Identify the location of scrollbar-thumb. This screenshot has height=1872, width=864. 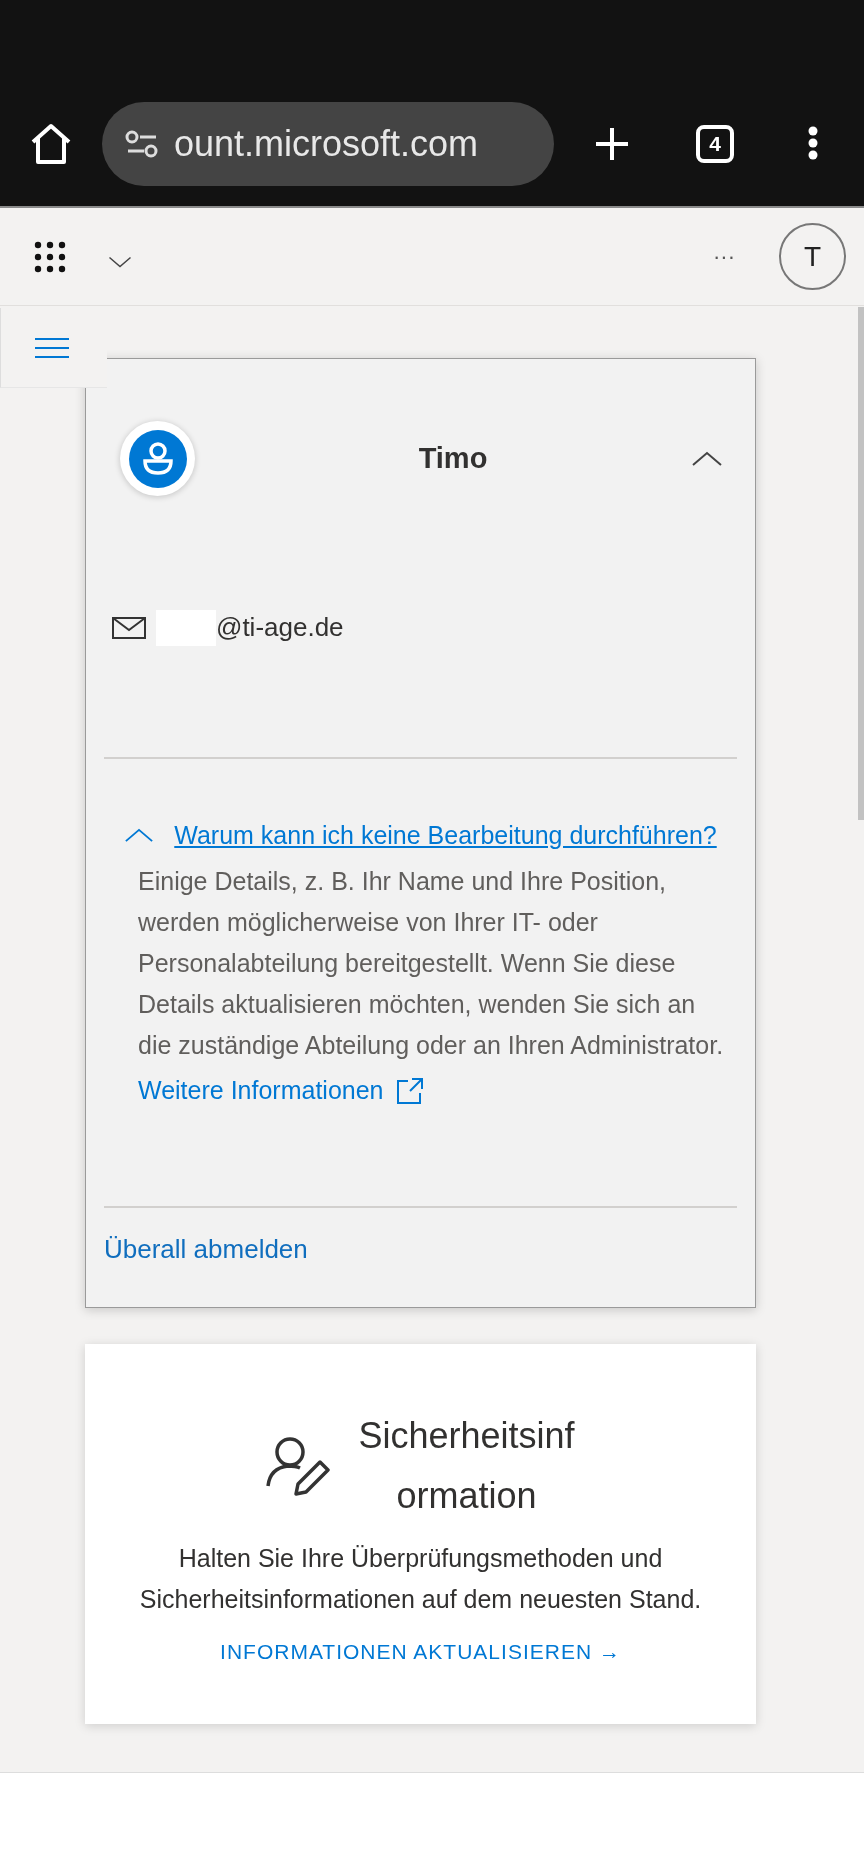
(861, 563).